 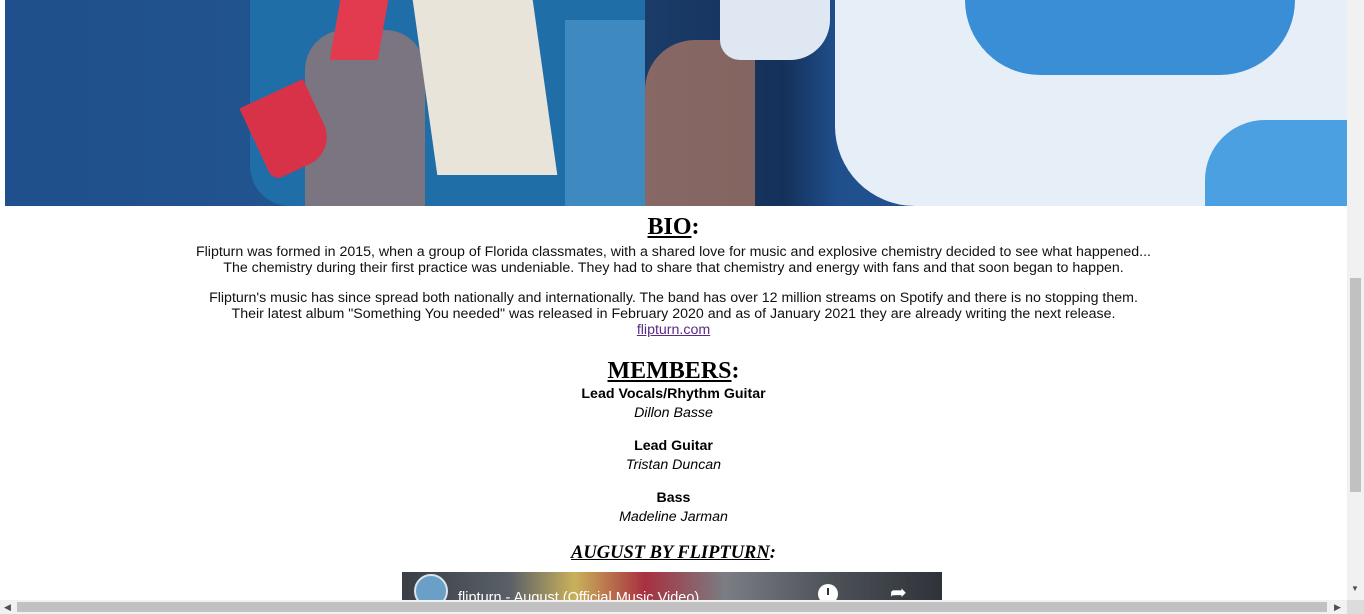 What do you see at coordinates (1355, 607) in the screenshot?
I see `scrollbar-corner` at bounding box center [1355, 607].